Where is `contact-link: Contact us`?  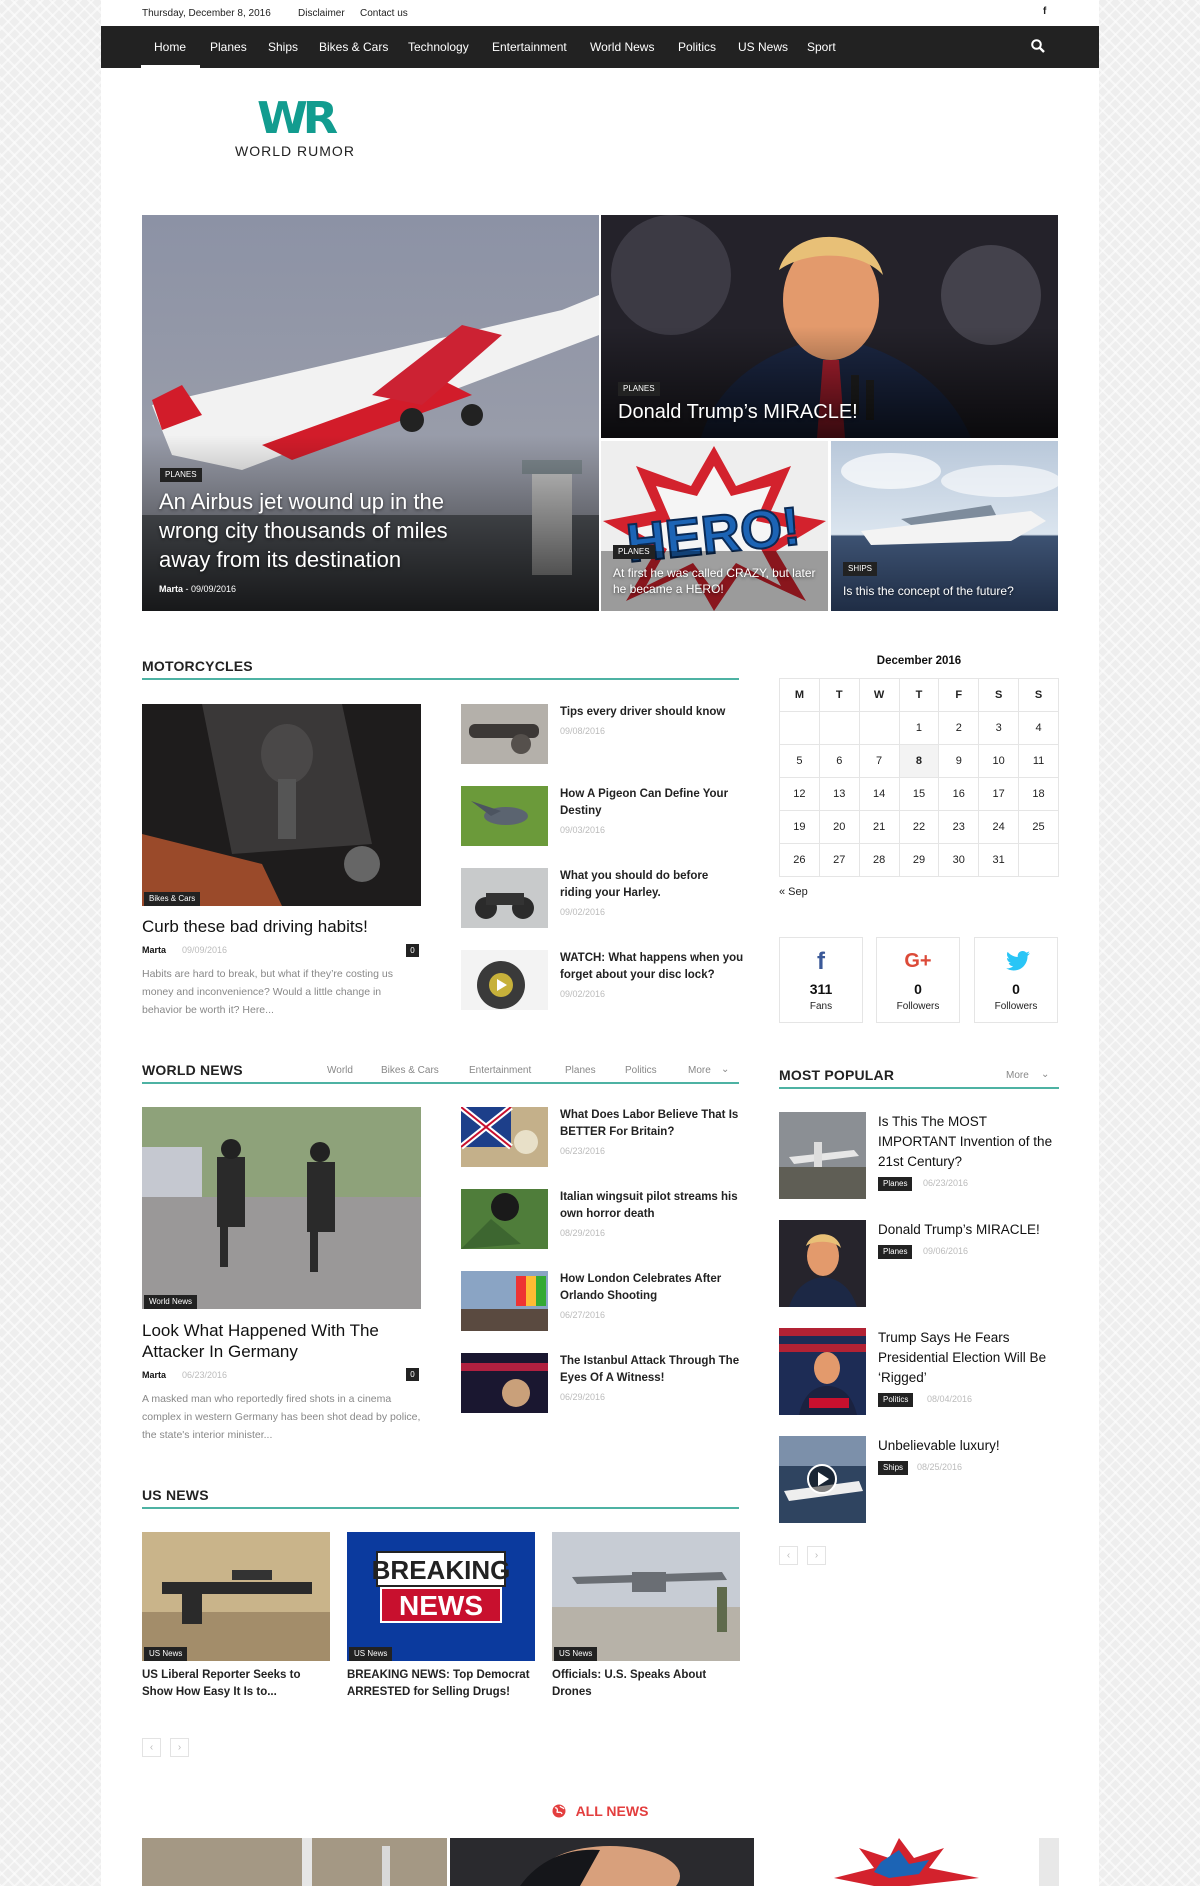 contact-link: Contact us is located at coordinates (384, 13).